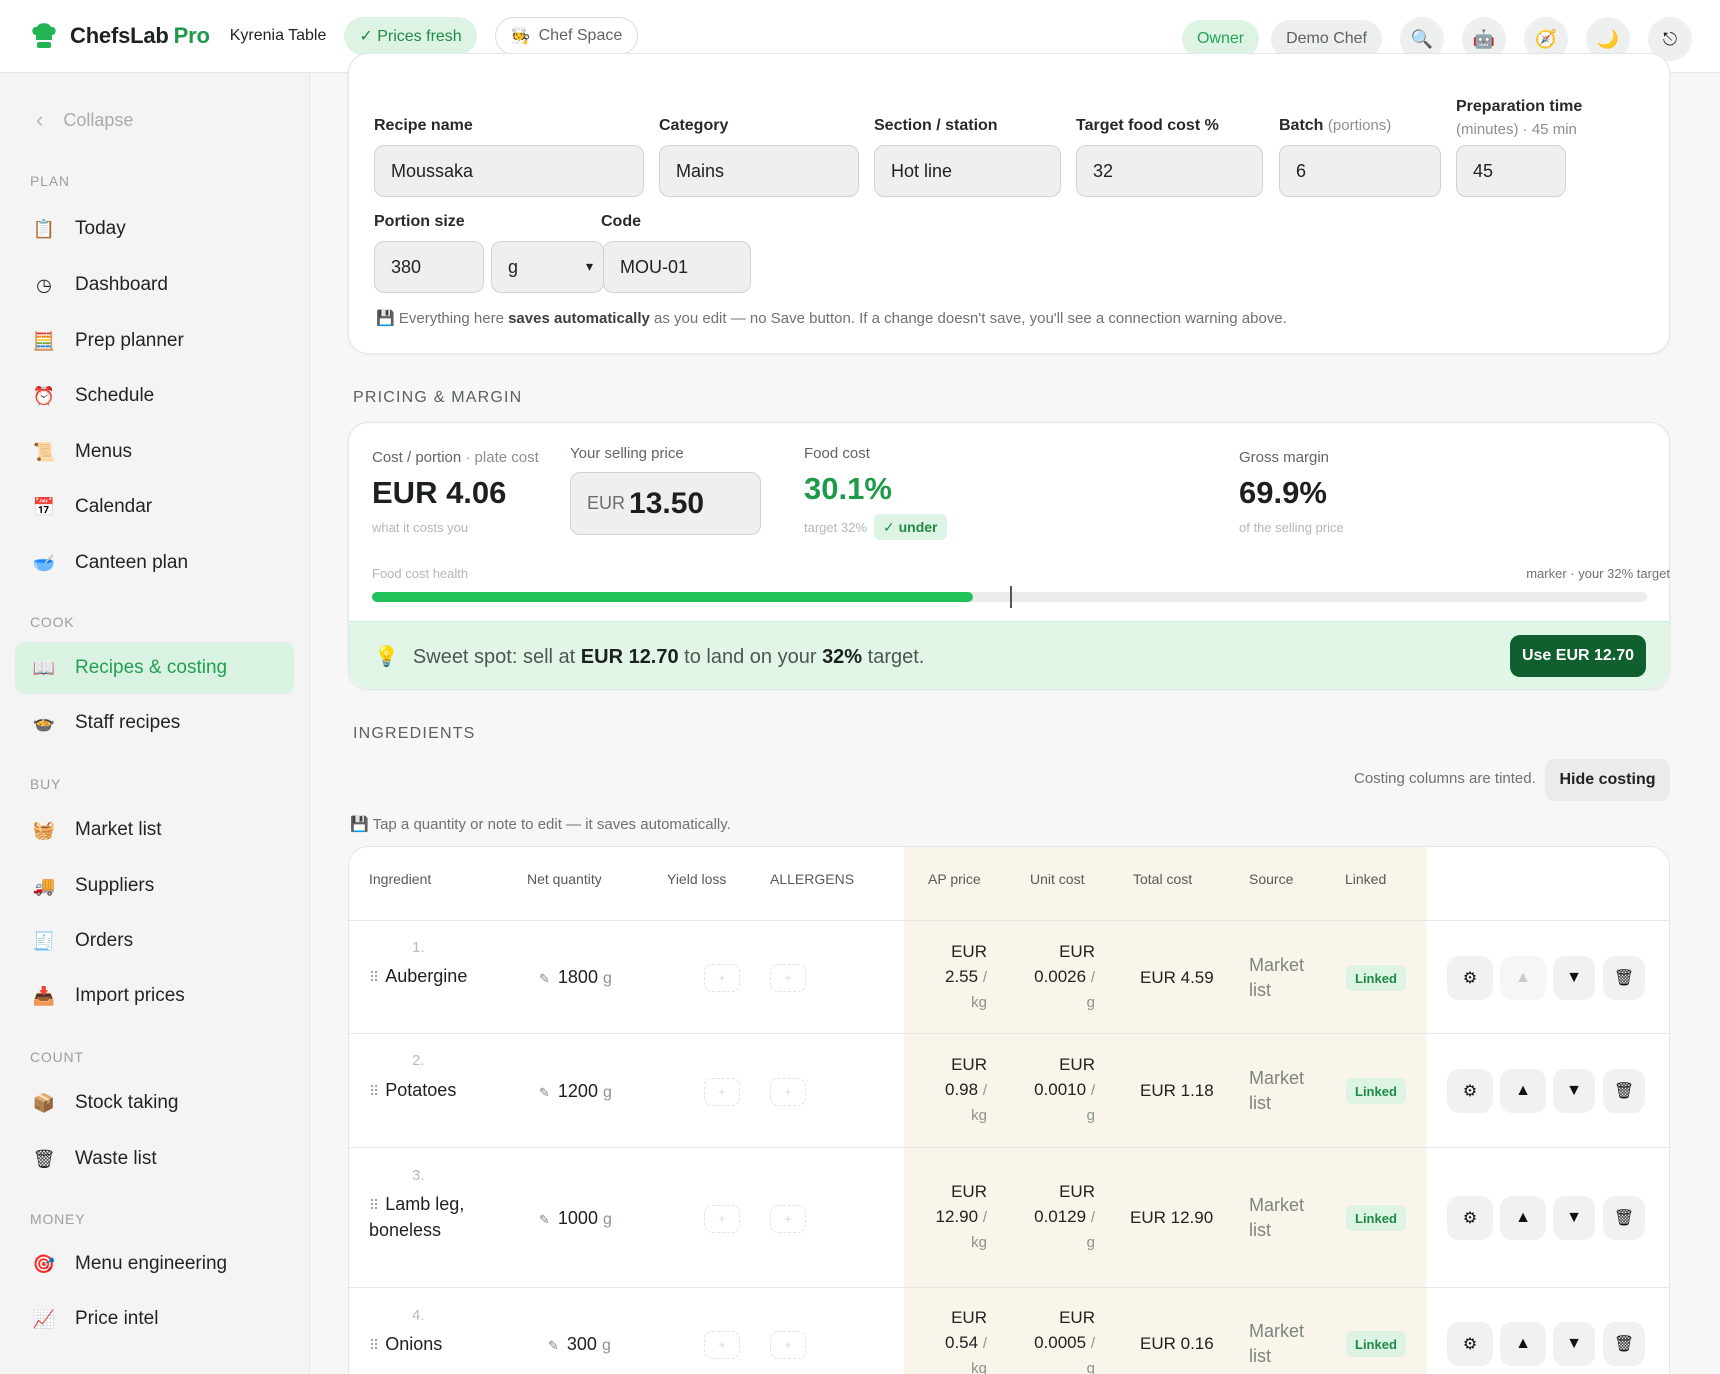 This screenshot has width=1720, height=1374. Describe the element at coordinates (154, 341) in the screenshot. I see `sidebar-item-prep-planner: 🧮 Prep planner` at that location.